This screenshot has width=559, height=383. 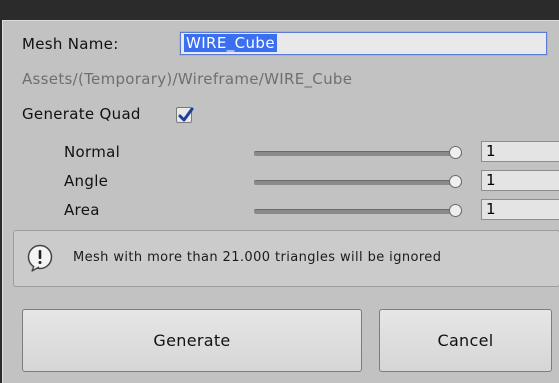 I want to click on normal-slider-thumb, so click(x=455, y=152).